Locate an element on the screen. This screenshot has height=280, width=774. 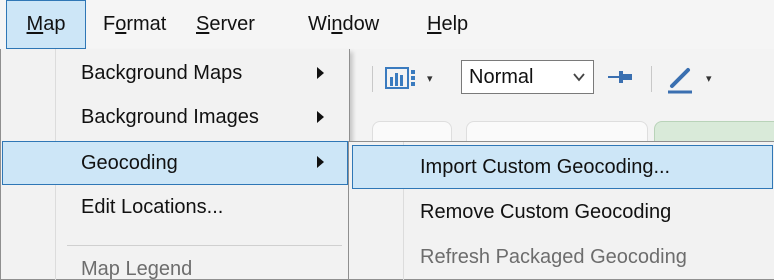
menu-map: Map is located at coordinates (46, 24).